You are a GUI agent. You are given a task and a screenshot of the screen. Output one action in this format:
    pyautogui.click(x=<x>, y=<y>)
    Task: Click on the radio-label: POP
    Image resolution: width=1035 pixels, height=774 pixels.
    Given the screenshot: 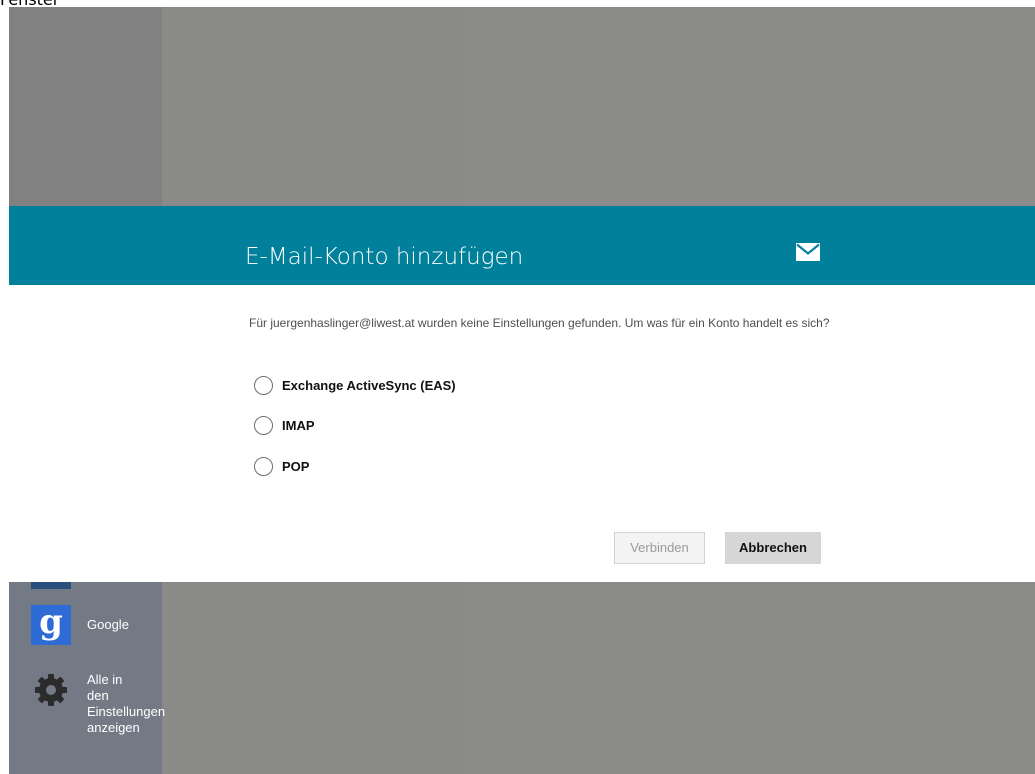 What is the action you would take?
    pyautogui.click(x=296, y=466)
    